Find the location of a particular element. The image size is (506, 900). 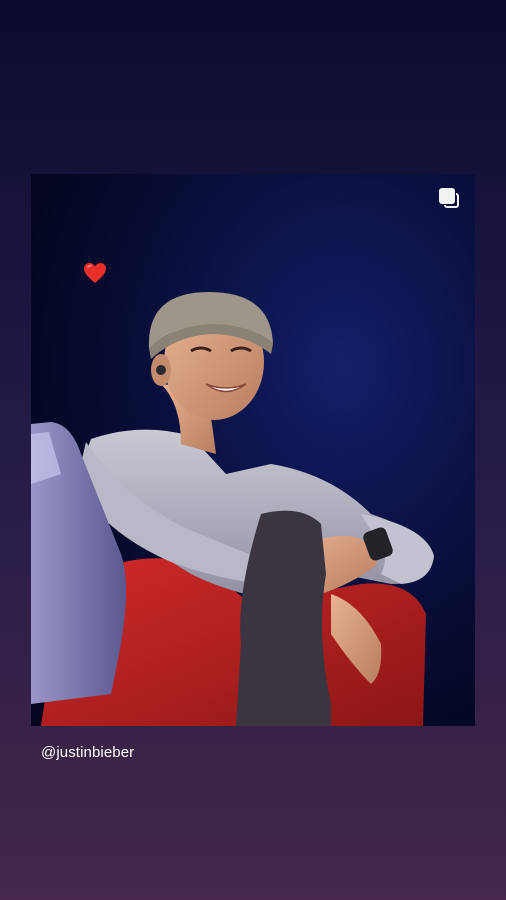

multiple-posts-icon is located at coordinates (450, 199).